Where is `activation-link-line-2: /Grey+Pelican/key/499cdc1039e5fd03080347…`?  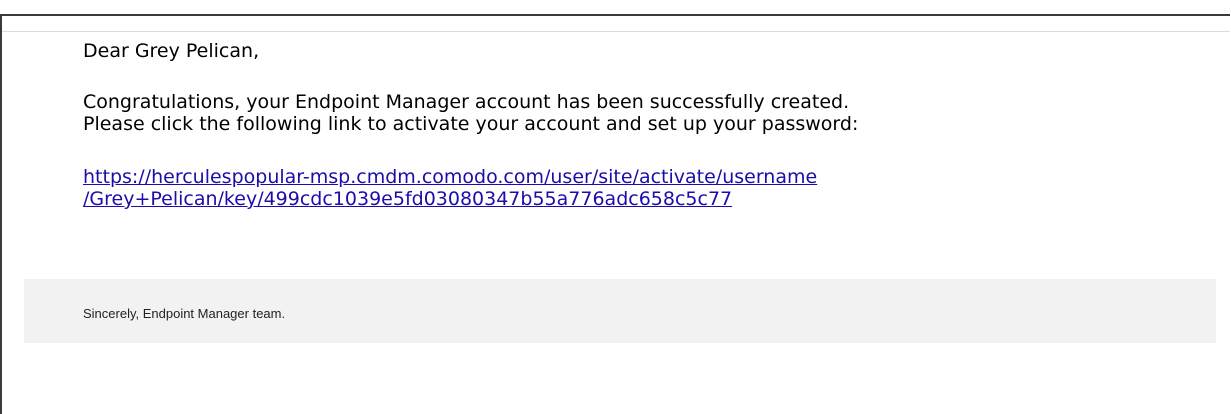
activation-link-line-2: /Grey+Pelican/key/499cdc1039e5fd03080347… is located at coordinates (450, 199).